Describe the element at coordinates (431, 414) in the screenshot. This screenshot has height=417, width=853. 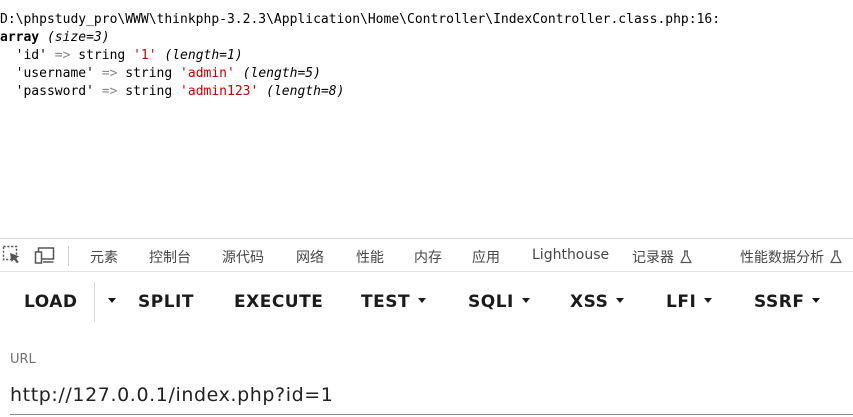
I see `url-input-underline` at that location.